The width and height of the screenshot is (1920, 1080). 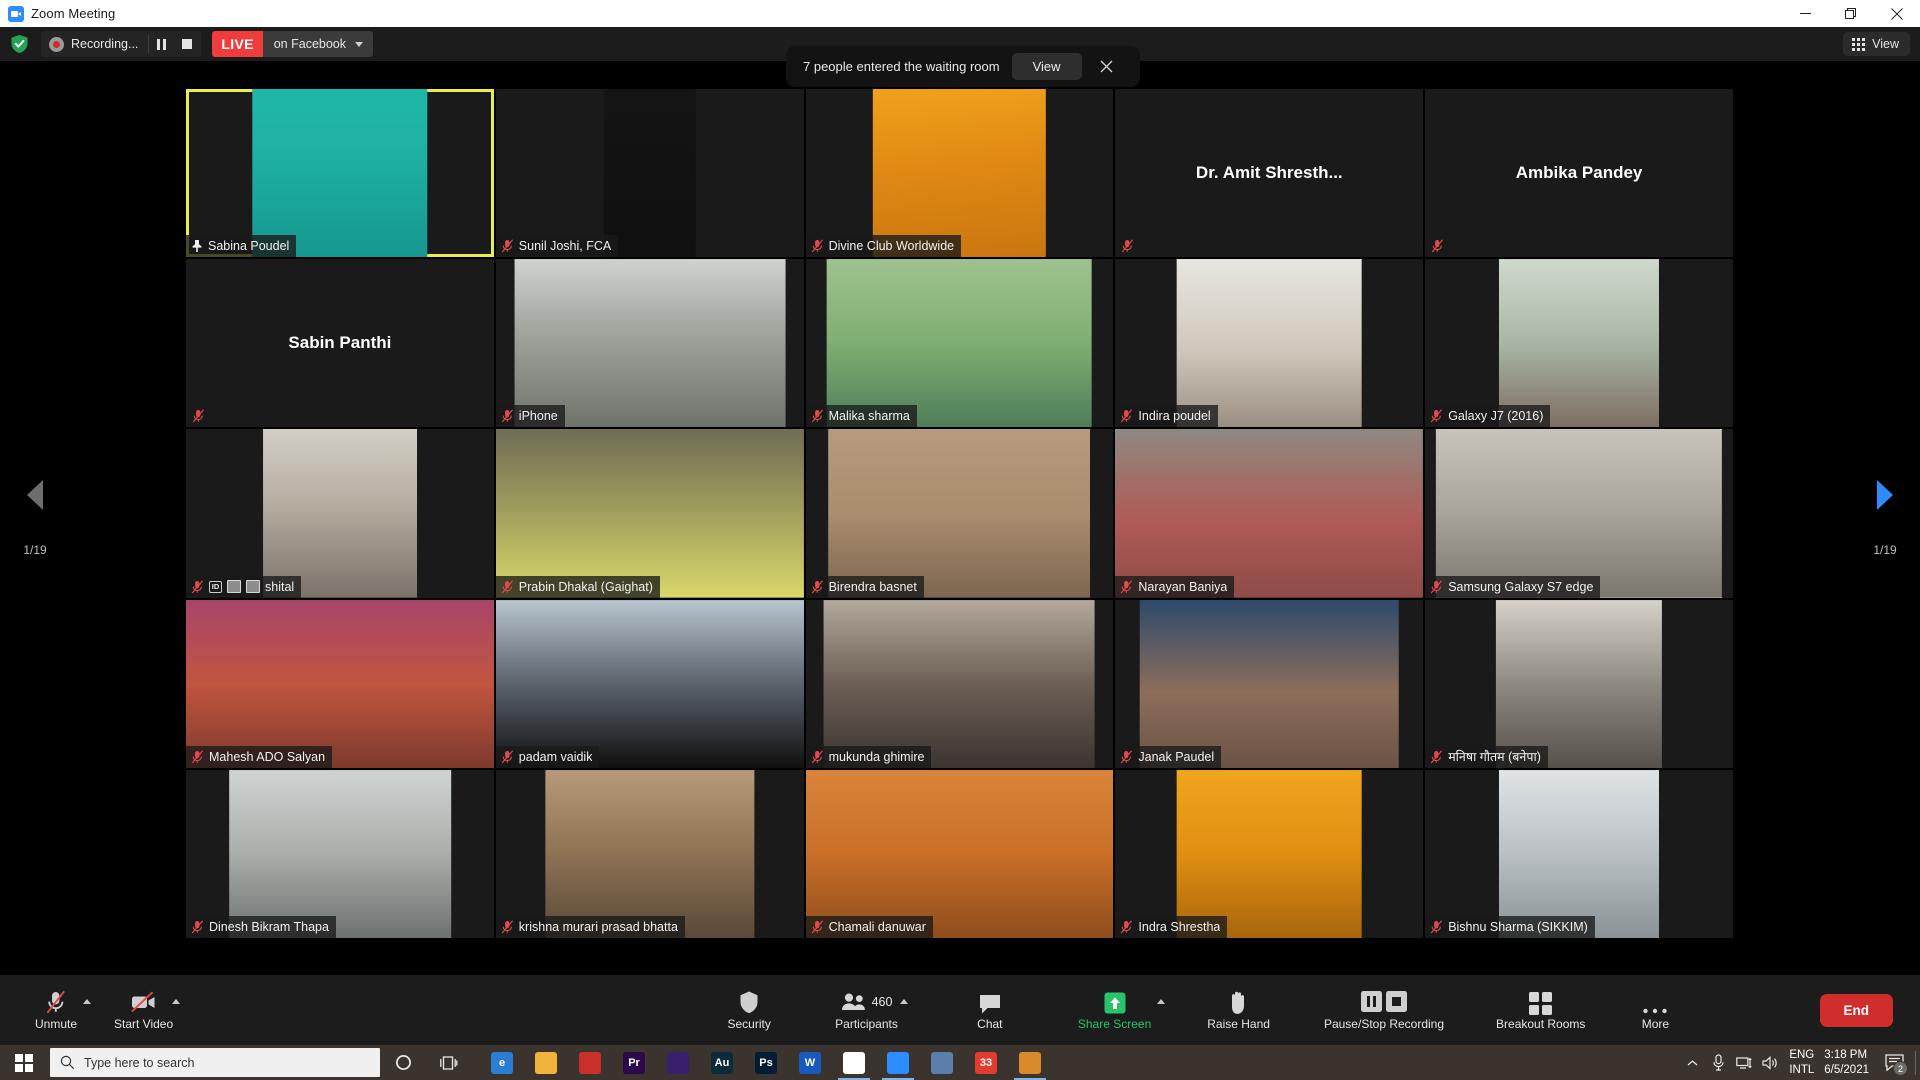 I want to click on participant-tile: Chamali danuwar, so click(x=959, y=853).